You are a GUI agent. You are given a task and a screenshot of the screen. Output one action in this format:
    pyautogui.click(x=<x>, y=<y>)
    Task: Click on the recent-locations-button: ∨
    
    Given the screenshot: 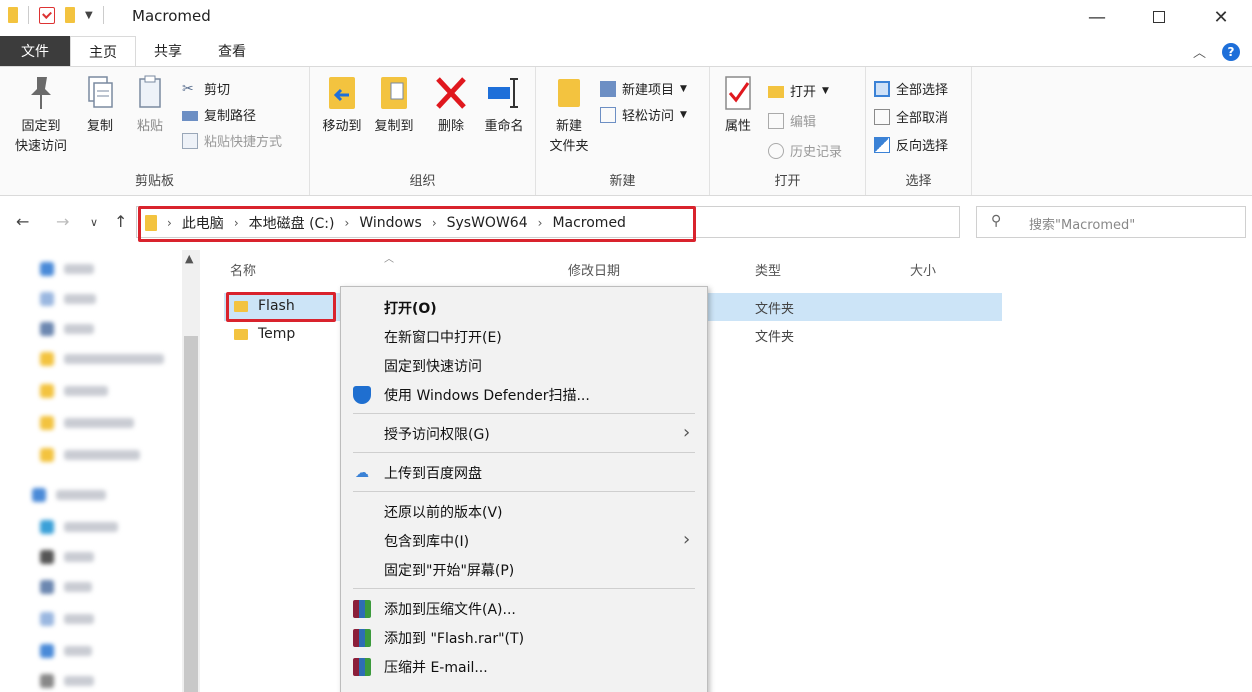 What is the action you would take?
    pyautogui.click(x=94, y=222)
    